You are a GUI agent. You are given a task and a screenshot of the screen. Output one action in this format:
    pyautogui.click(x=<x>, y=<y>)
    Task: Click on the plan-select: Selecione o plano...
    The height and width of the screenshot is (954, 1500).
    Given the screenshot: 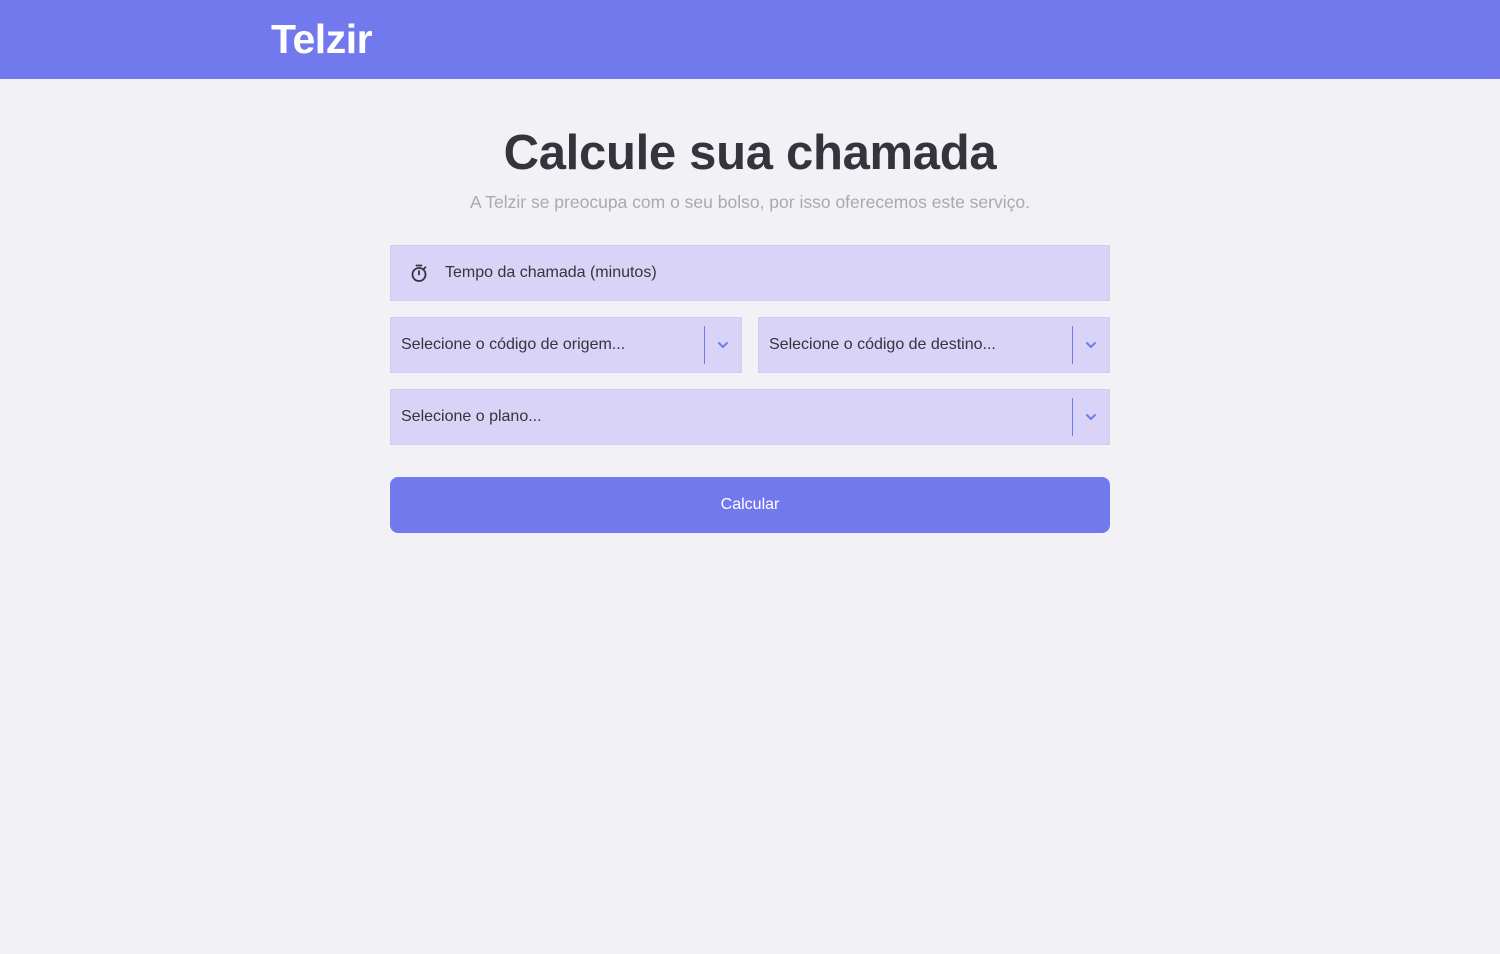 What is the action you would take?
    pyautogui.click(x=750, y=417)
    